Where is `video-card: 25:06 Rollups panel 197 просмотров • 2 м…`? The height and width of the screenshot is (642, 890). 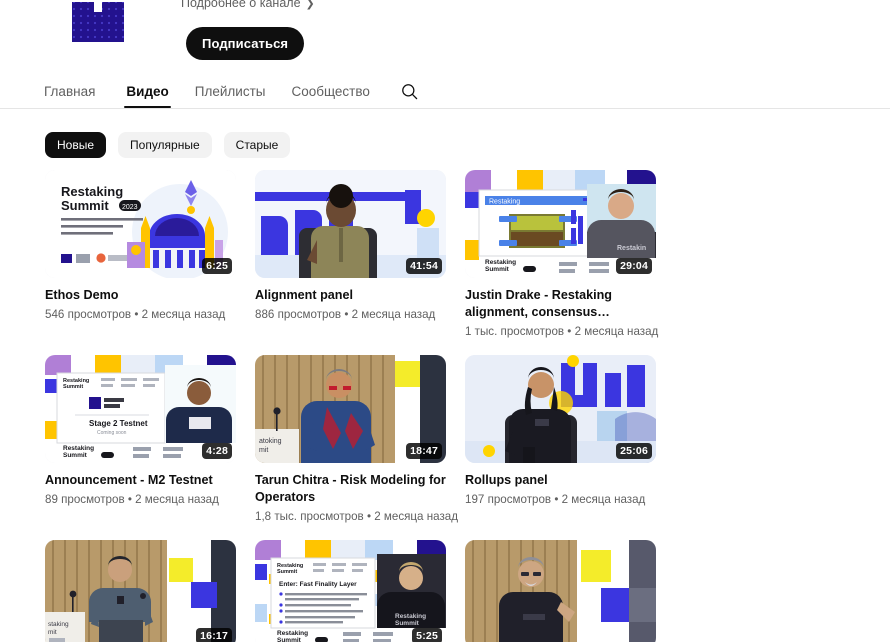
video-card: 25:06 Rollups panel 197 просмотров • 2 м… is located at coordinates (560, 439).